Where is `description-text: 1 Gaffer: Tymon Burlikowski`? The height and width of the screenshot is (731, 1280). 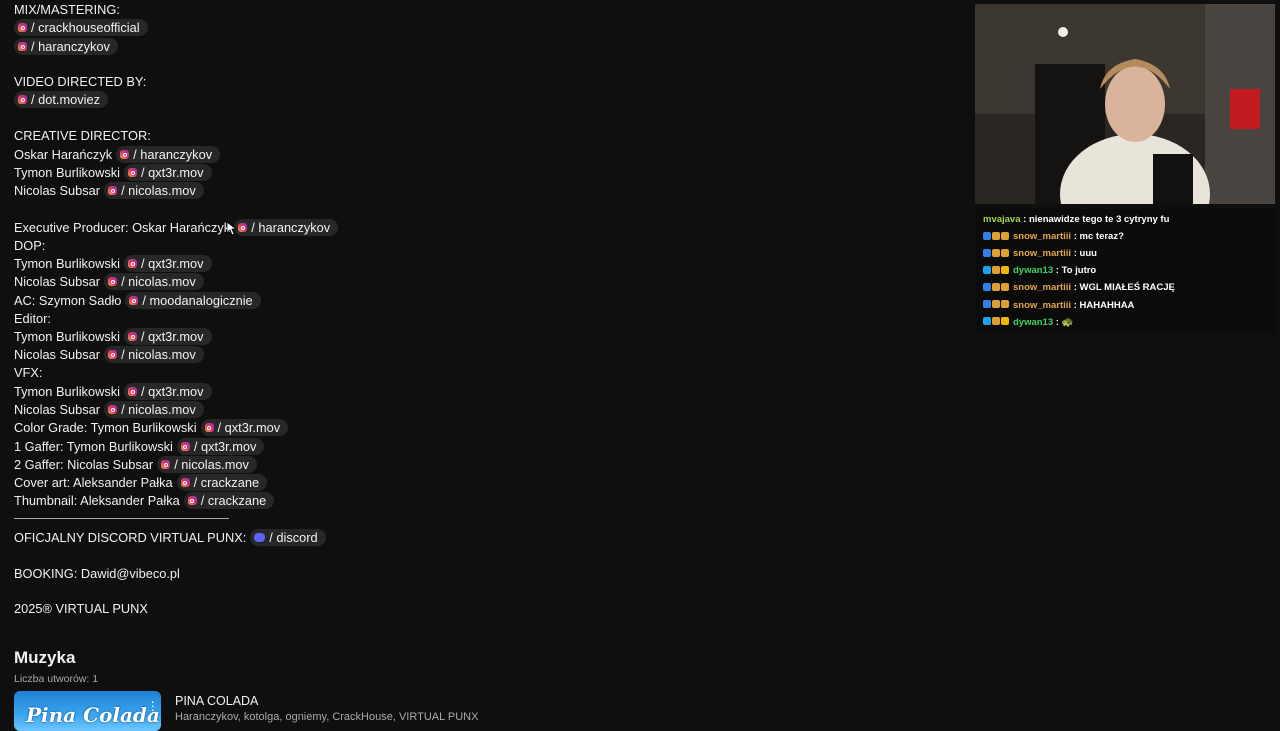 description-text: 1 Gaffer: Tymon Burlikowski is located at coordinates (93, 446).